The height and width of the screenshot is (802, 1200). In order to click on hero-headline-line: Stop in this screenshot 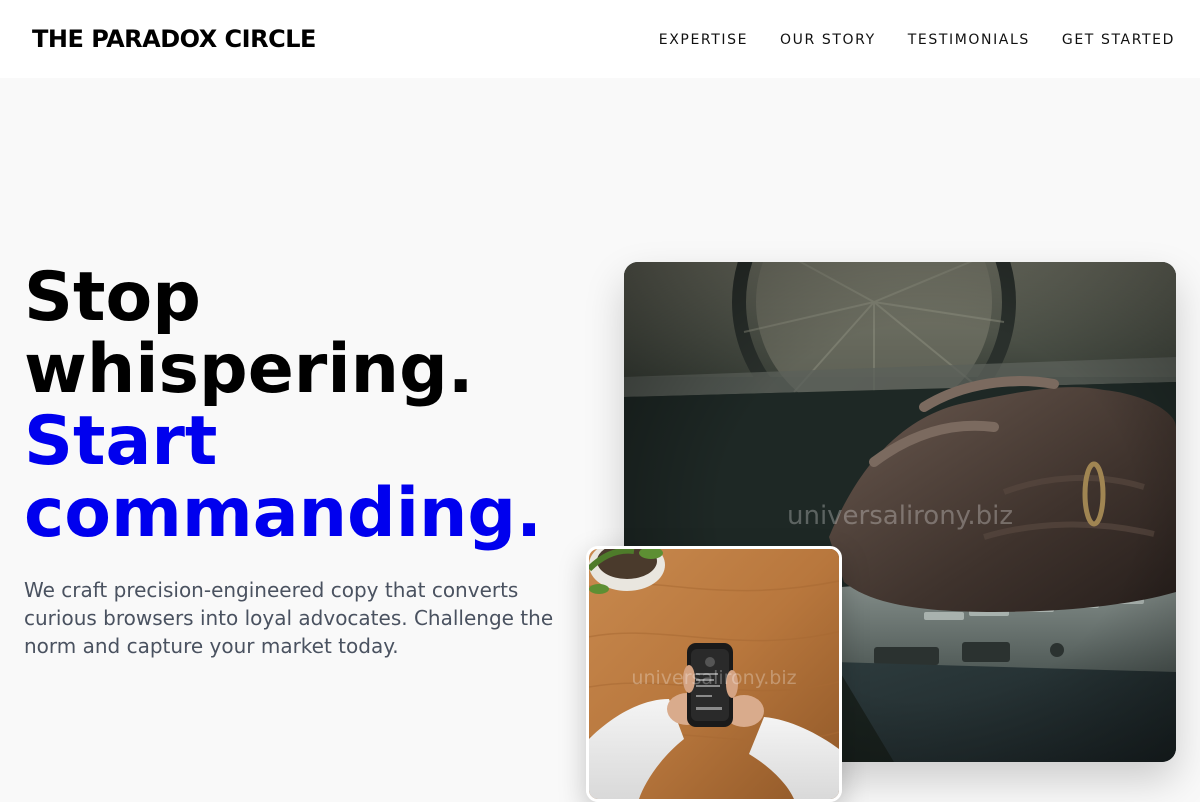, I will do `click(112, 297)`.